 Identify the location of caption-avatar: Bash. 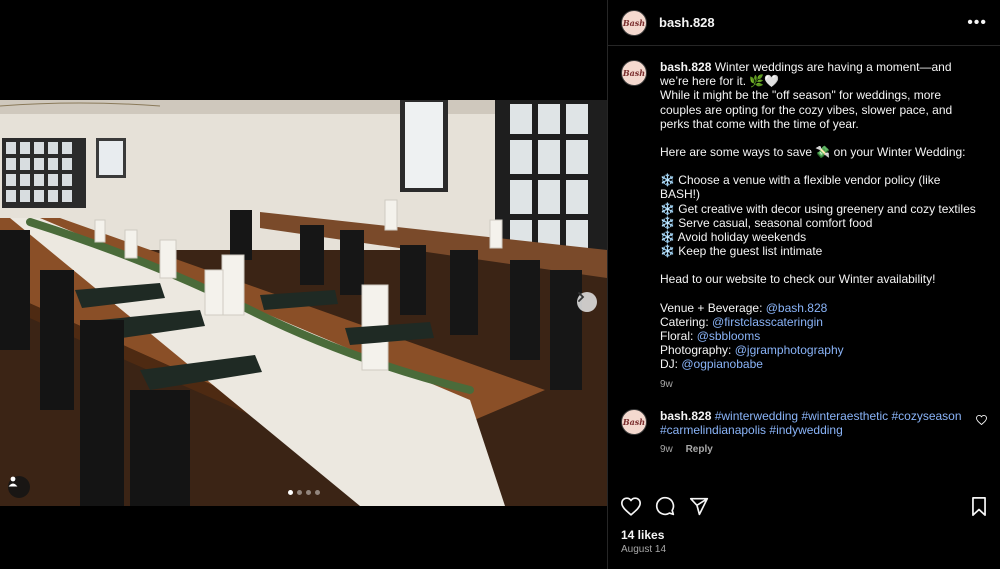
(634, 73).